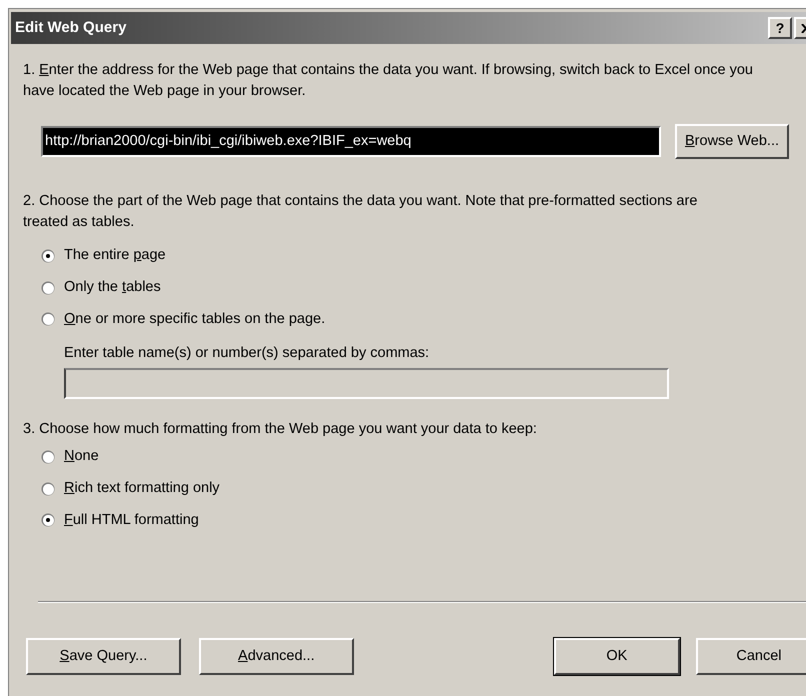  Describe the element at coordinates (195, 319) in the screenshot. I see `radio-label: One or more specific tables on the page.` at that location.